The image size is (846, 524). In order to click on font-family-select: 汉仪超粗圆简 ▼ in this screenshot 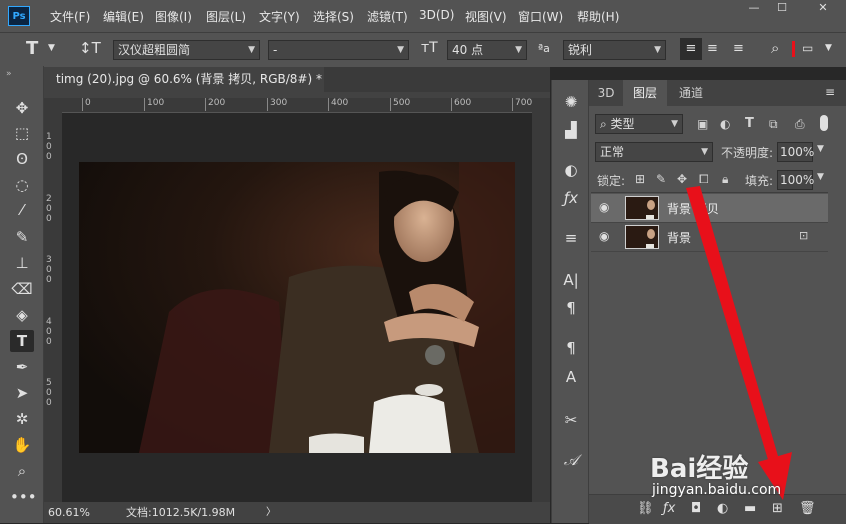, I will do `click(186, 50)`.